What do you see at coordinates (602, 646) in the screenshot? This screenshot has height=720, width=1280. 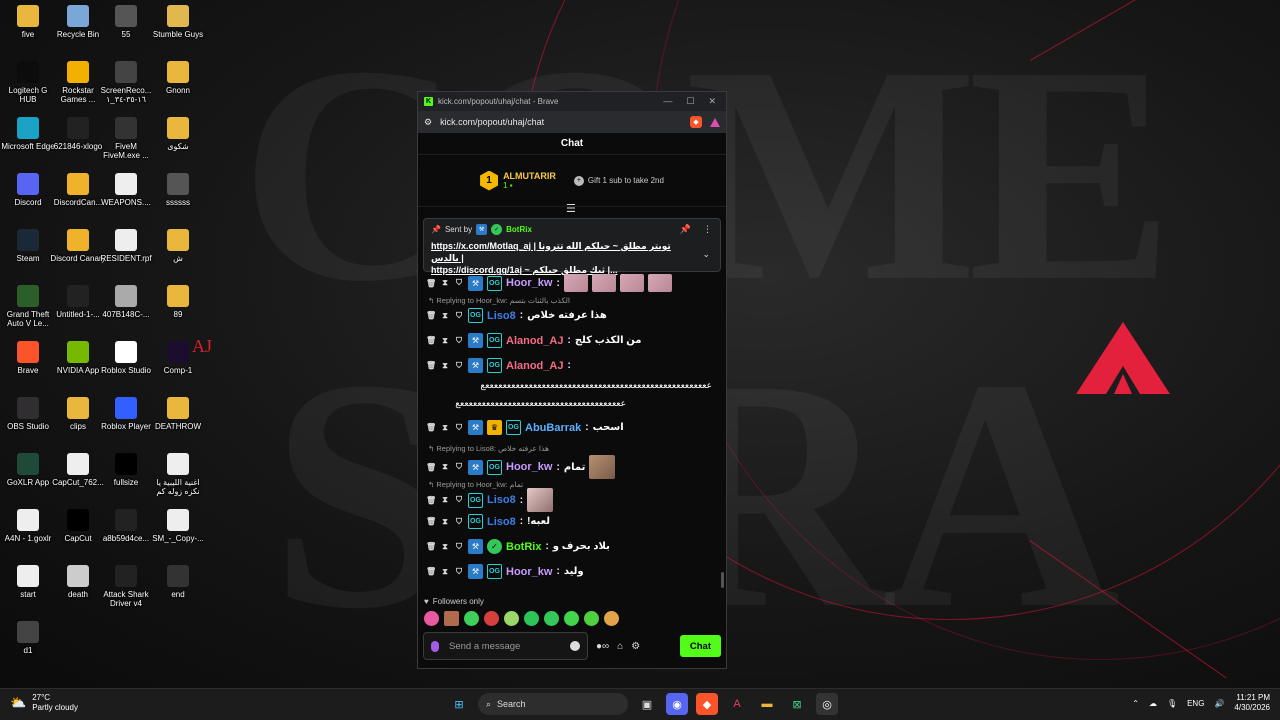 I see `kick-points-icon: ●∞` at bounding box center [602, 646].